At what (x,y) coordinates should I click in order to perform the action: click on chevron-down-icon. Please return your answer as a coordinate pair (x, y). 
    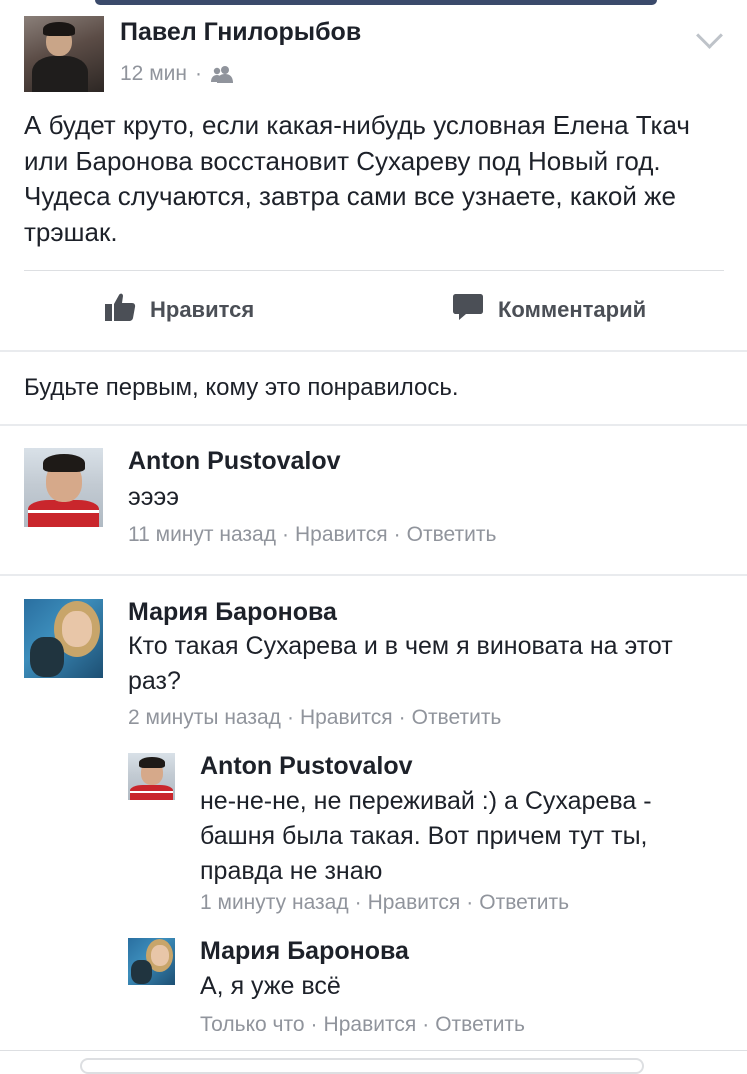
    Looking at the image, I should click on (709, 35).